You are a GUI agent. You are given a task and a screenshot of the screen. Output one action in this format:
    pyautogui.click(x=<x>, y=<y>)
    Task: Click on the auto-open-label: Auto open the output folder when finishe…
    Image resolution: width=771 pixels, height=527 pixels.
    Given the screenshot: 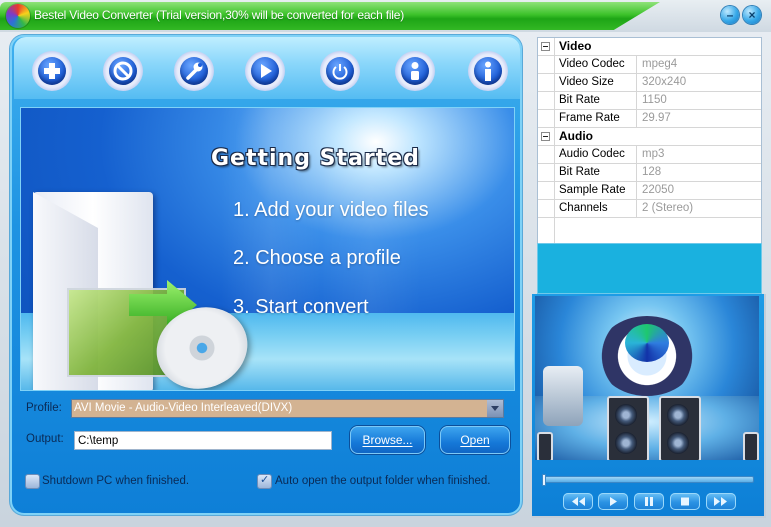 What is the action you would take?
    pyautogui.click(x=383, y=481)
    